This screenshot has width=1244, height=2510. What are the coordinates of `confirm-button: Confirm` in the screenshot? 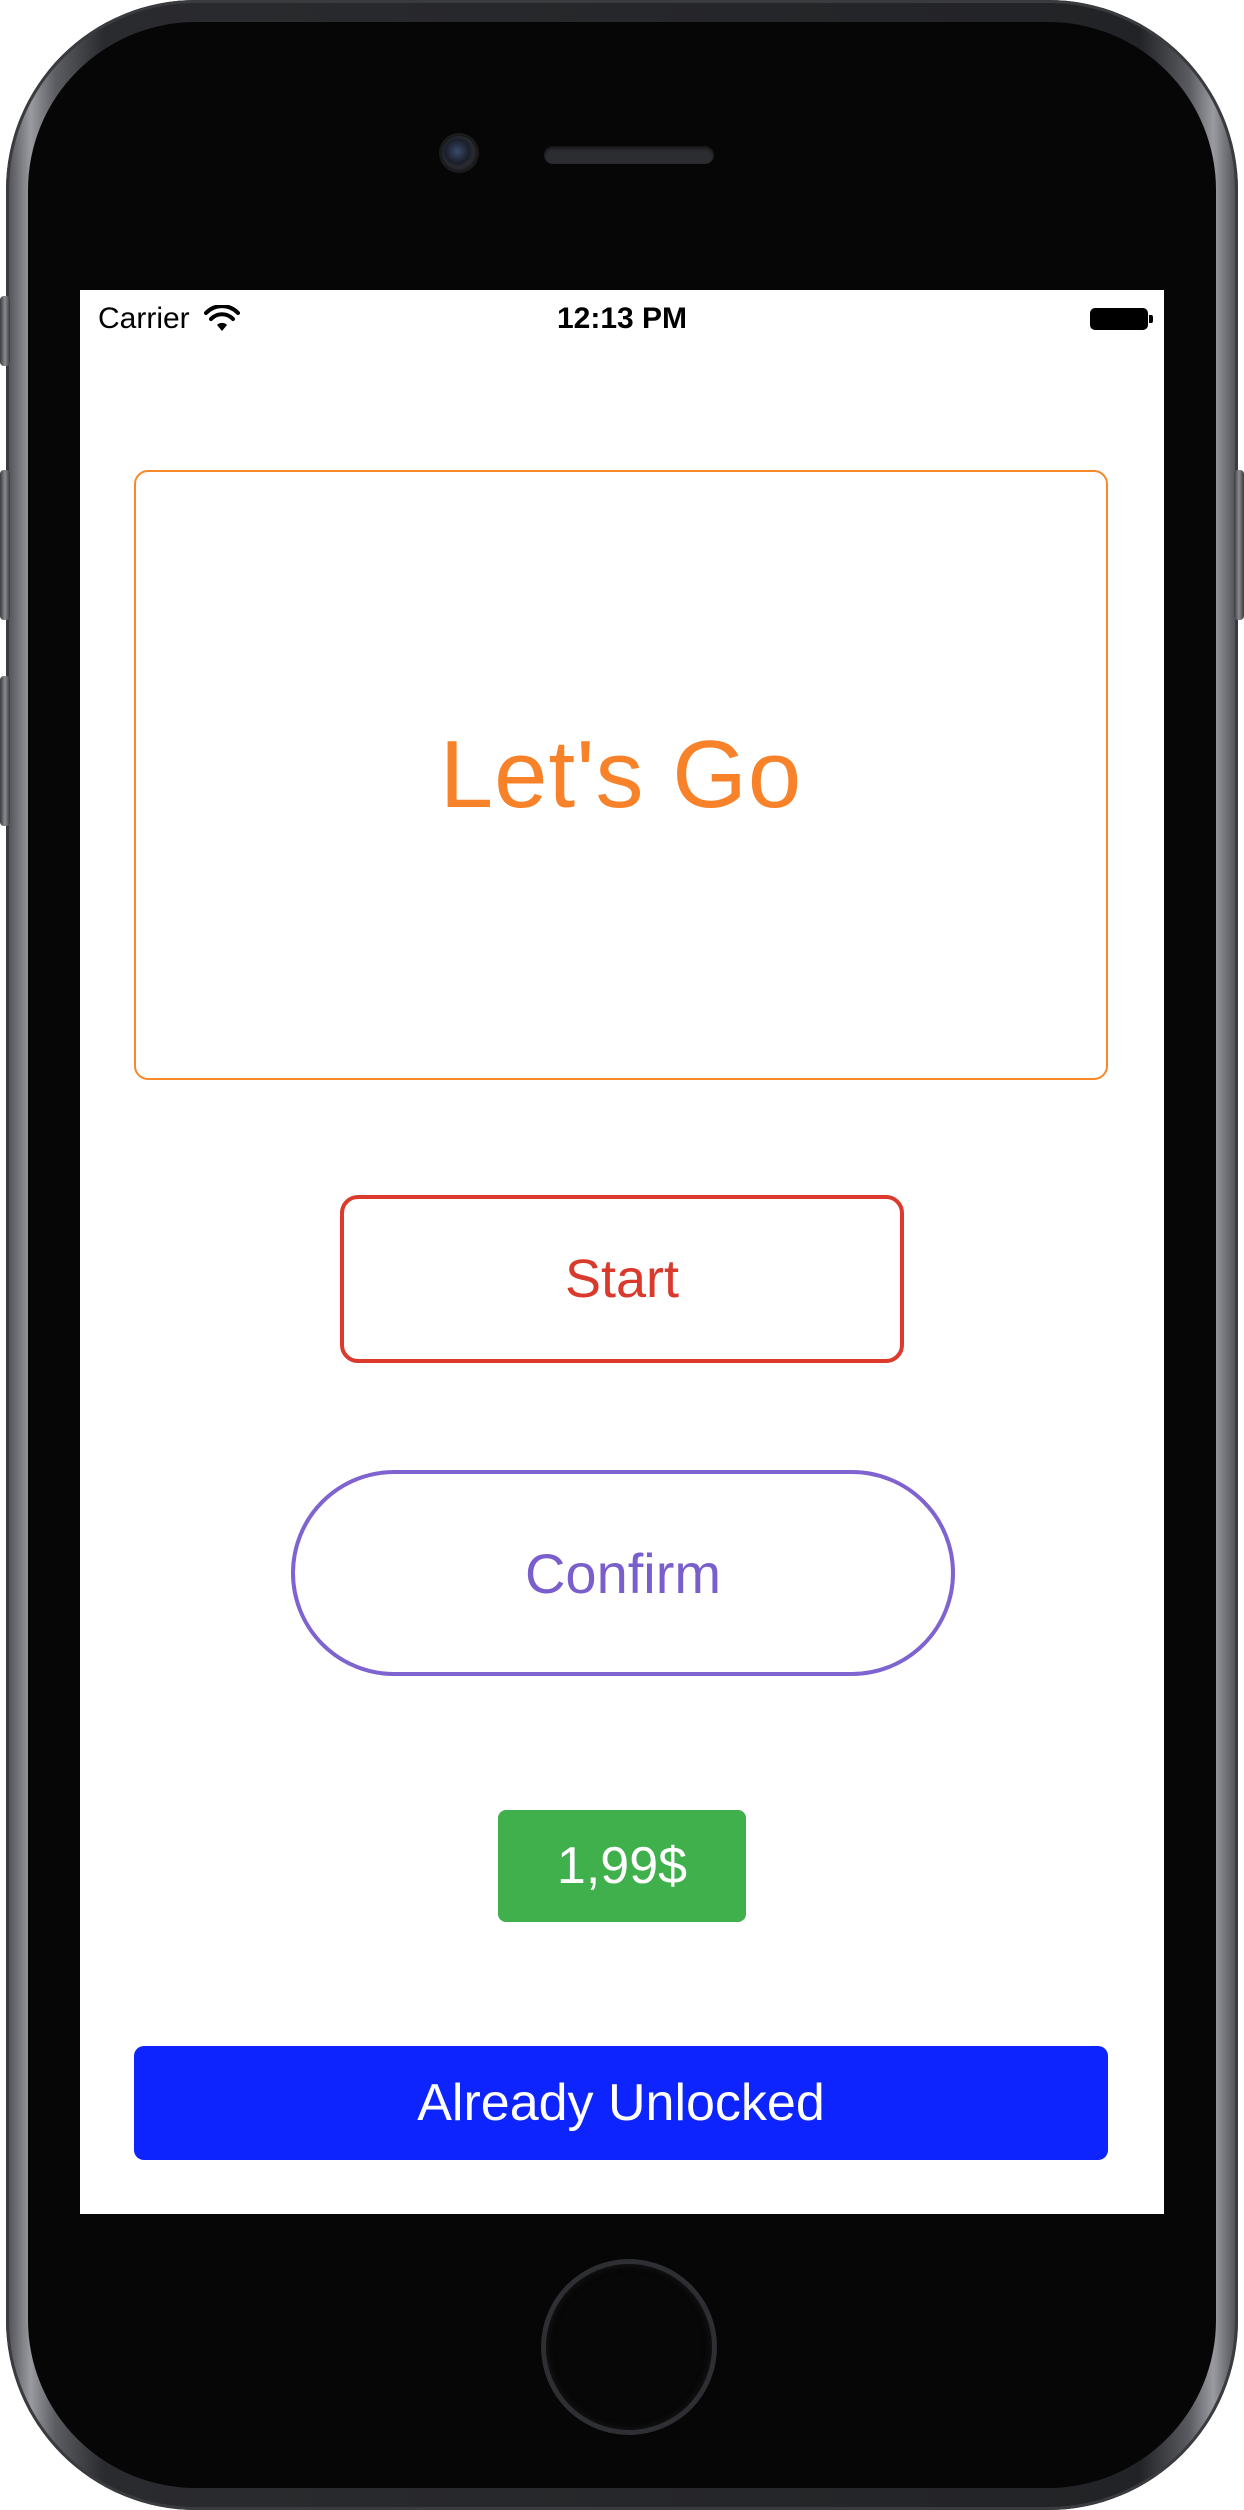 It's located at (623, 1573).